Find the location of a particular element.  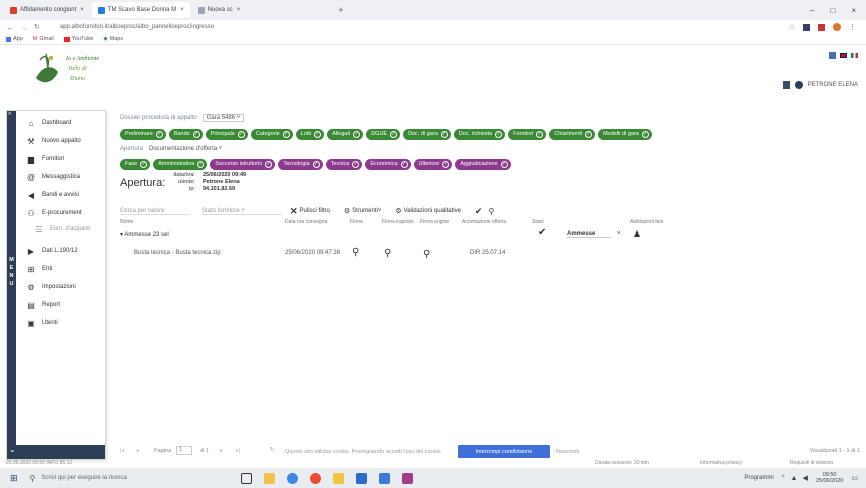

step-pill: Bando ✓ is located at coordinates (185, 134).